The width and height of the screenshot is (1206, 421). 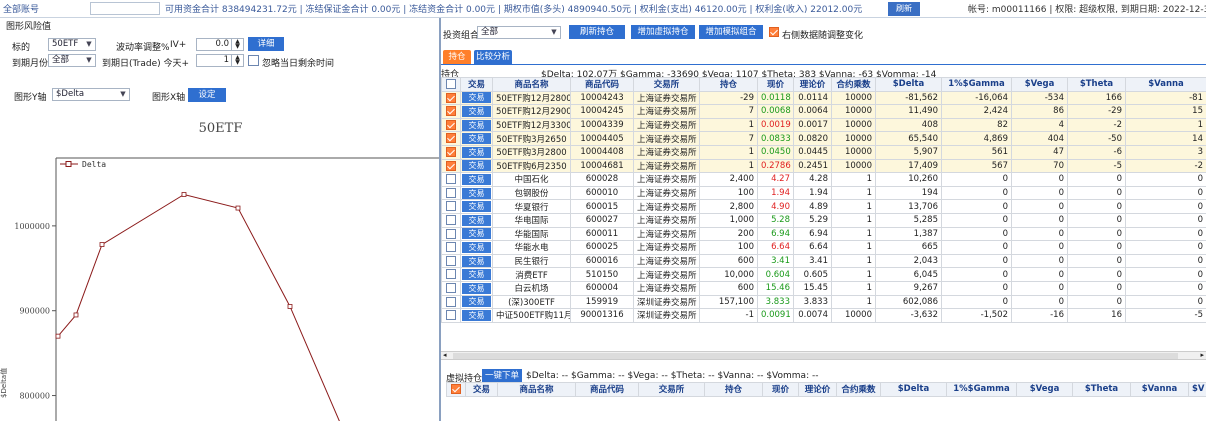 I want to click on virtual-column-header: 1%$Gamma, so click(x=981, y=389).